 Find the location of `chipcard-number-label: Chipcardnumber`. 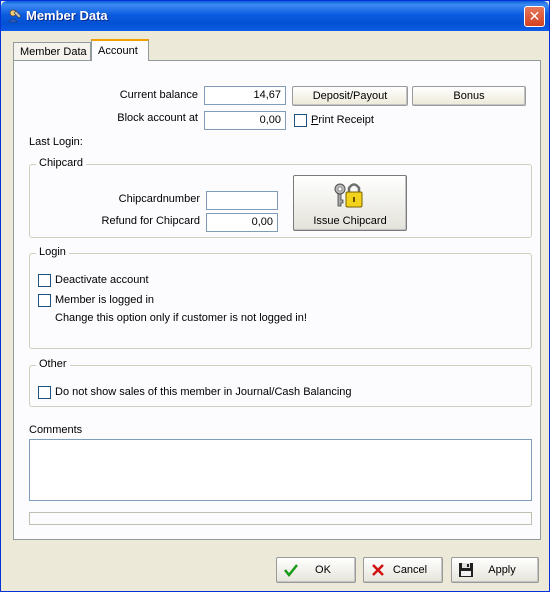

chipcard-number-label: Chipcardnumber is located at coordinates (159, 199).